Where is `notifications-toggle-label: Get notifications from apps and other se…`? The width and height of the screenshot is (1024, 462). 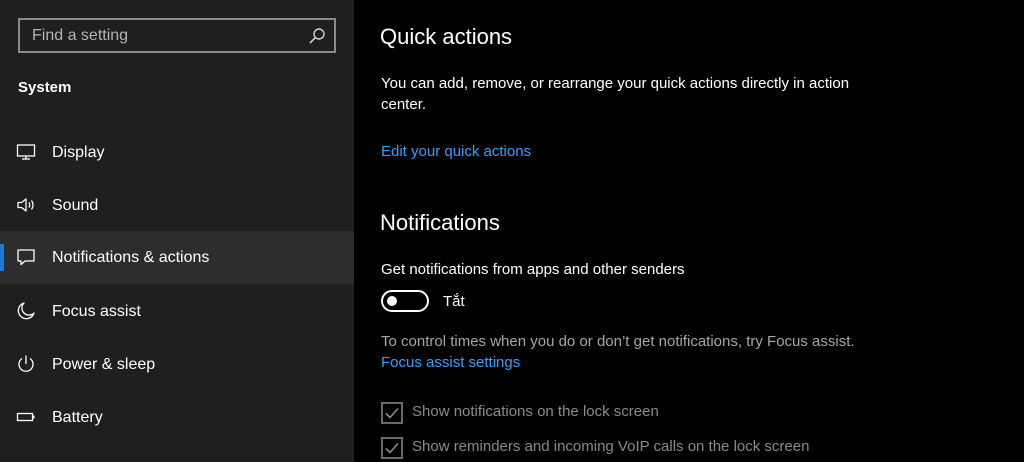 notifications-toggle-label: Get notifications from apps and other se… is located at coordinates (533, 269).